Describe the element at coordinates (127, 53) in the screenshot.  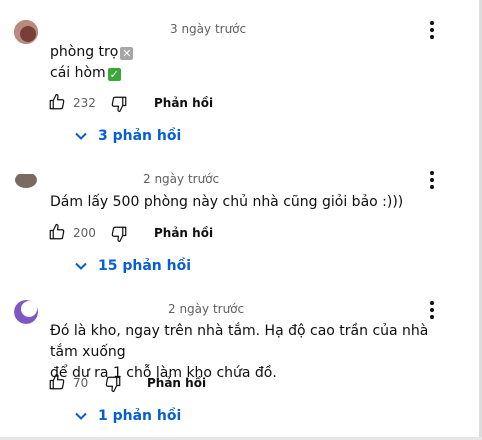
I see `cross-mark-icon: ✕` at that location.